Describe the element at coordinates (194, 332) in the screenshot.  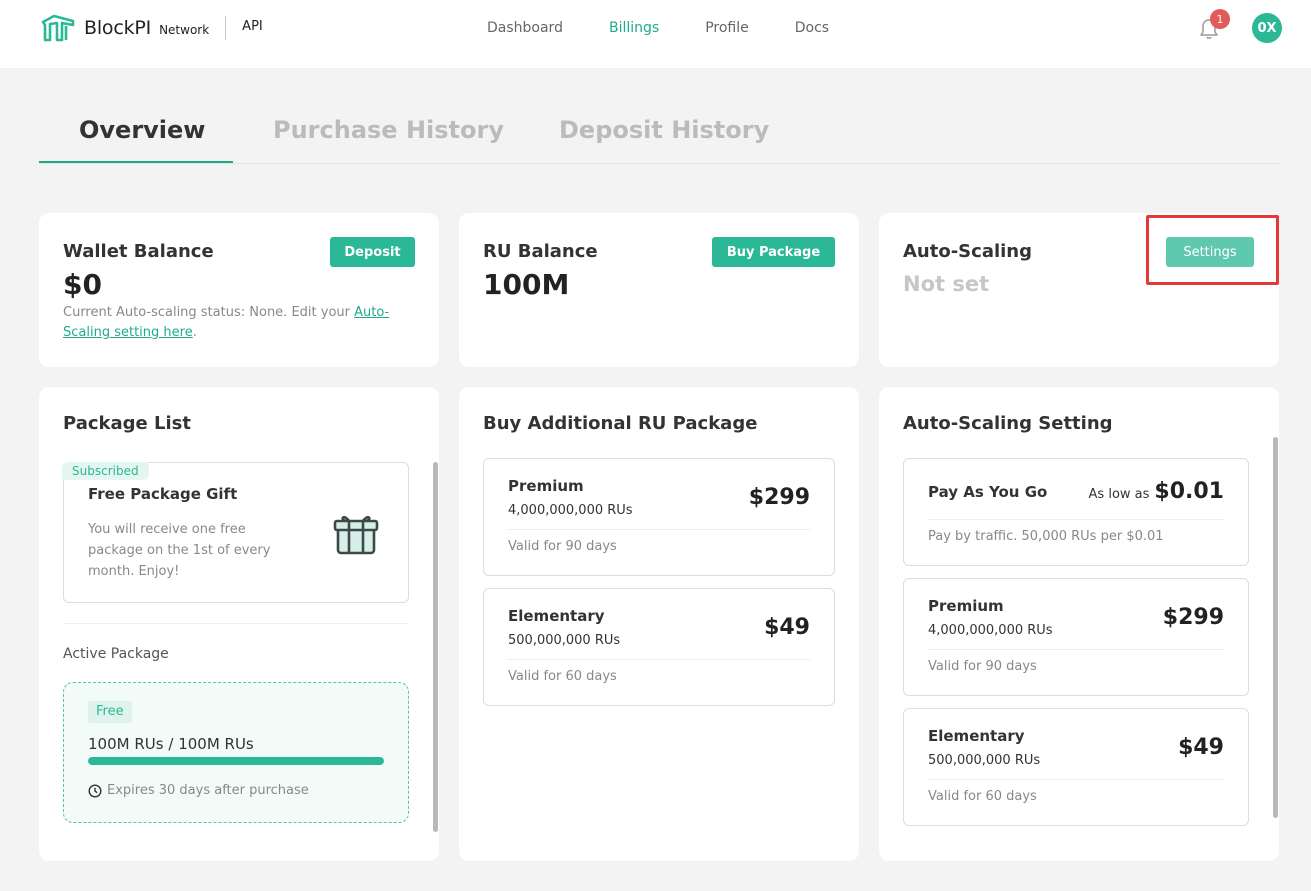
I see `status-note-suffix: .` at that location.